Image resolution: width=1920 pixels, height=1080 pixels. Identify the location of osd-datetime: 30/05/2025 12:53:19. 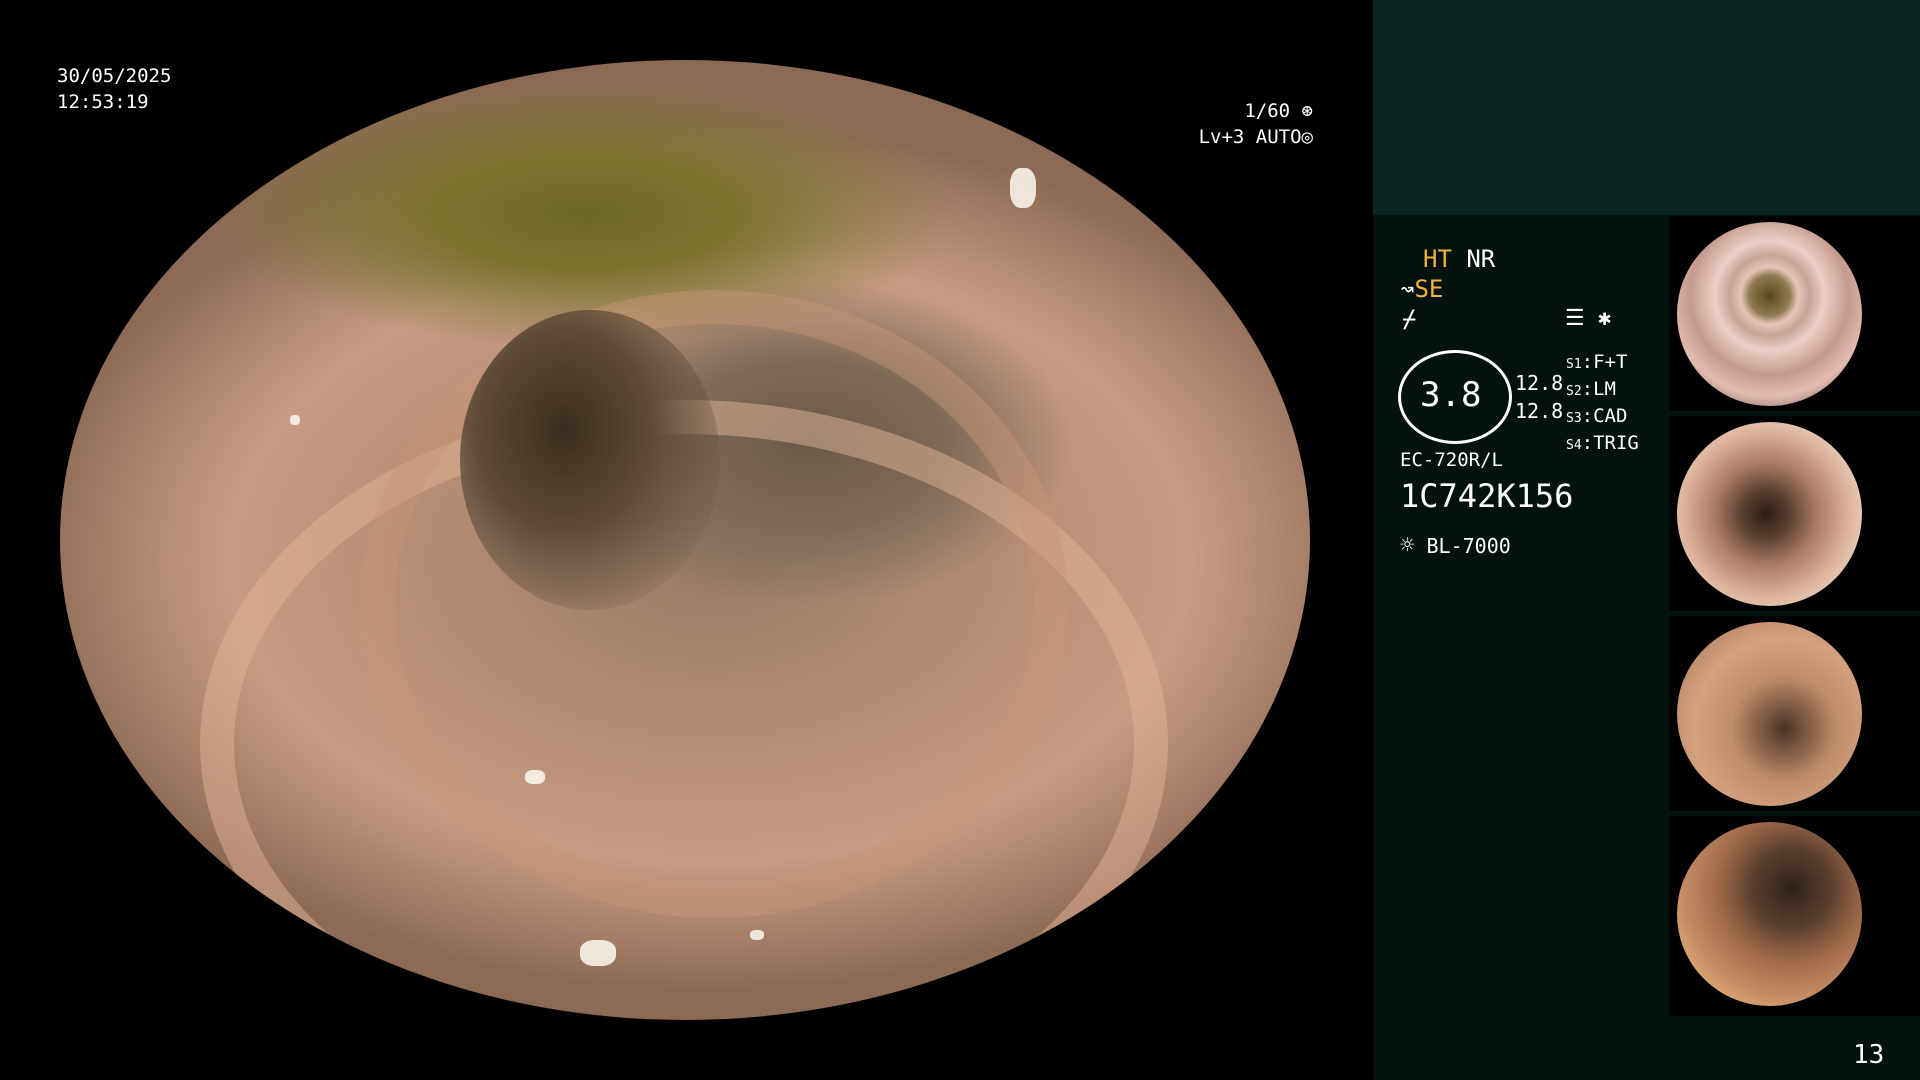
(114, 89).